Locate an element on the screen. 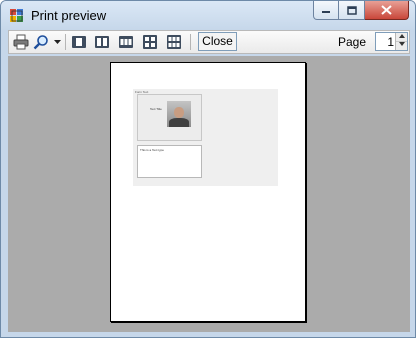  zoom-dropdown is located at coordinates (57, 42).